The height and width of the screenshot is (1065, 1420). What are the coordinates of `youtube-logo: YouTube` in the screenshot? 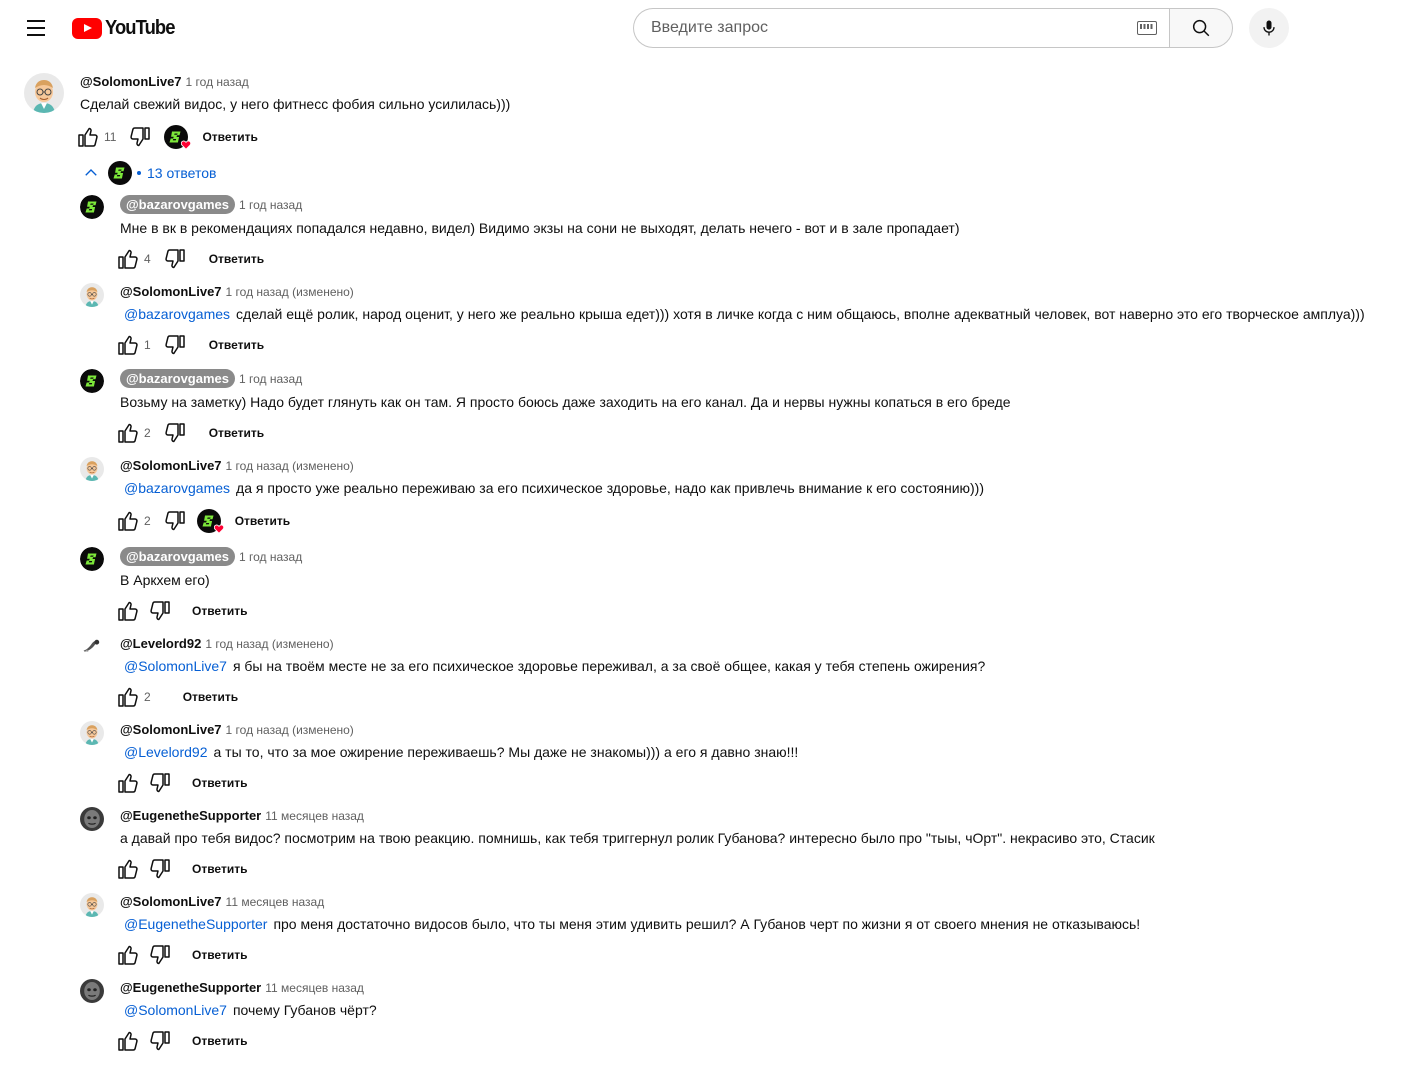 It's located at (126, 28).